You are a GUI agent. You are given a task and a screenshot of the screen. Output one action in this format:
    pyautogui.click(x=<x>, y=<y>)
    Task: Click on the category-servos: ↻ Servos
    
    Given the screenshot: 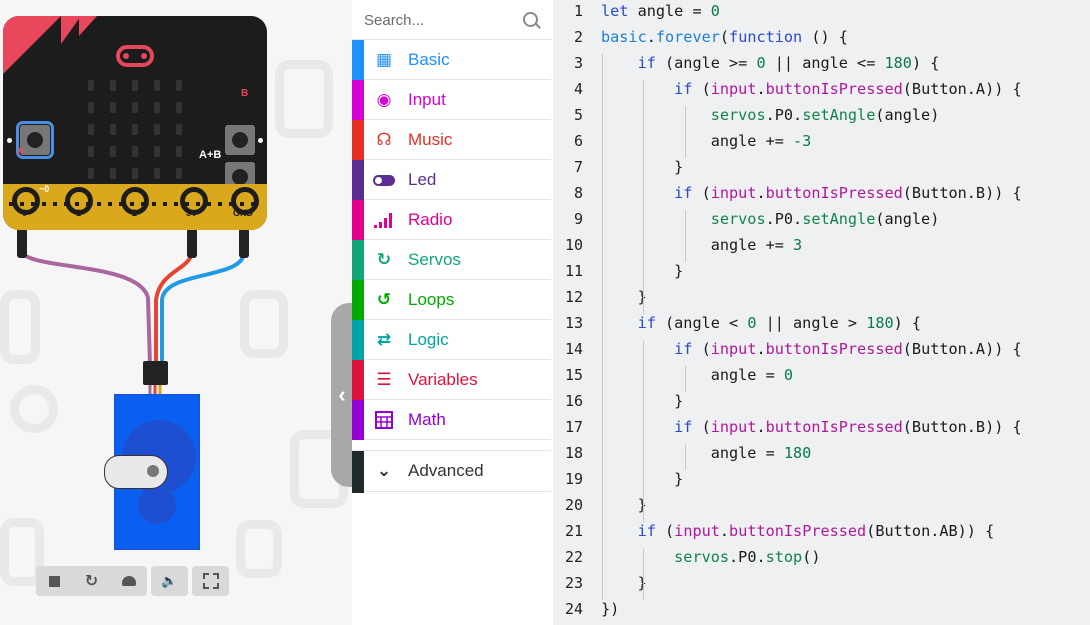 What is the action you would take?
    pyautogui.click(x=451, y=260)
    